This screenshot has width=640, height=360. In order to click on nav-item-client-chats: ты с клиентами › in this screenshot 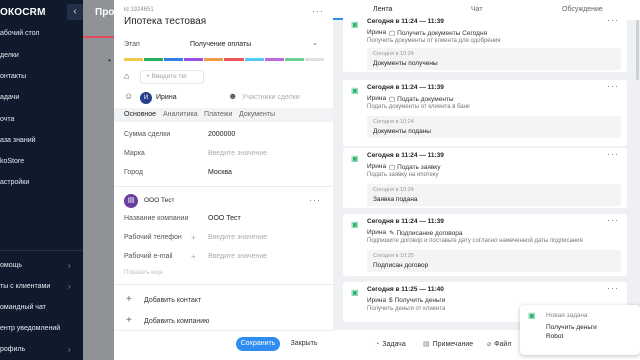, I will do `click(35, 286)`.